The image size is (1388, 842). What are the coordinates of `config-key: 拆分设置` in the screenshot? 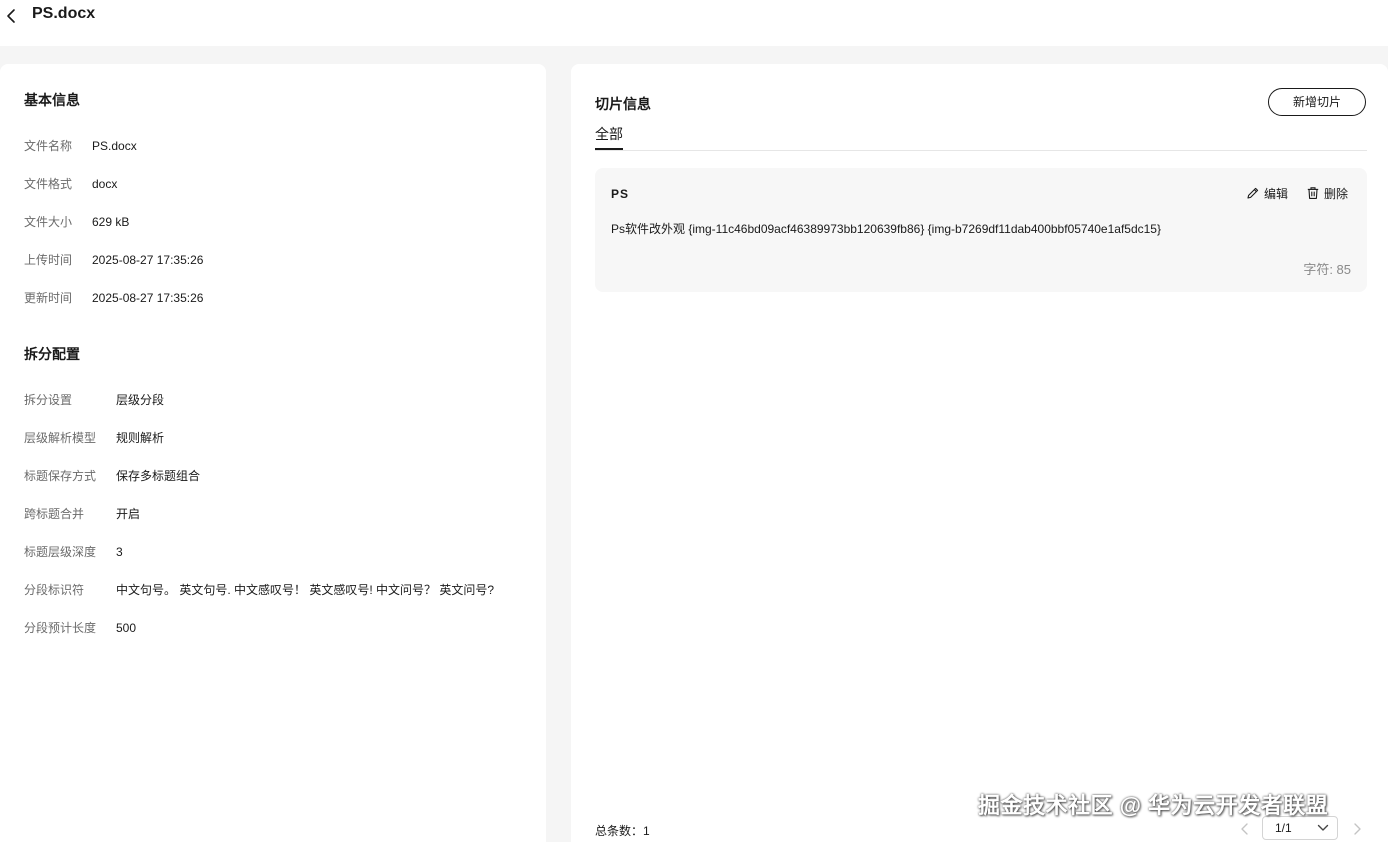 It's located at (48, 400).